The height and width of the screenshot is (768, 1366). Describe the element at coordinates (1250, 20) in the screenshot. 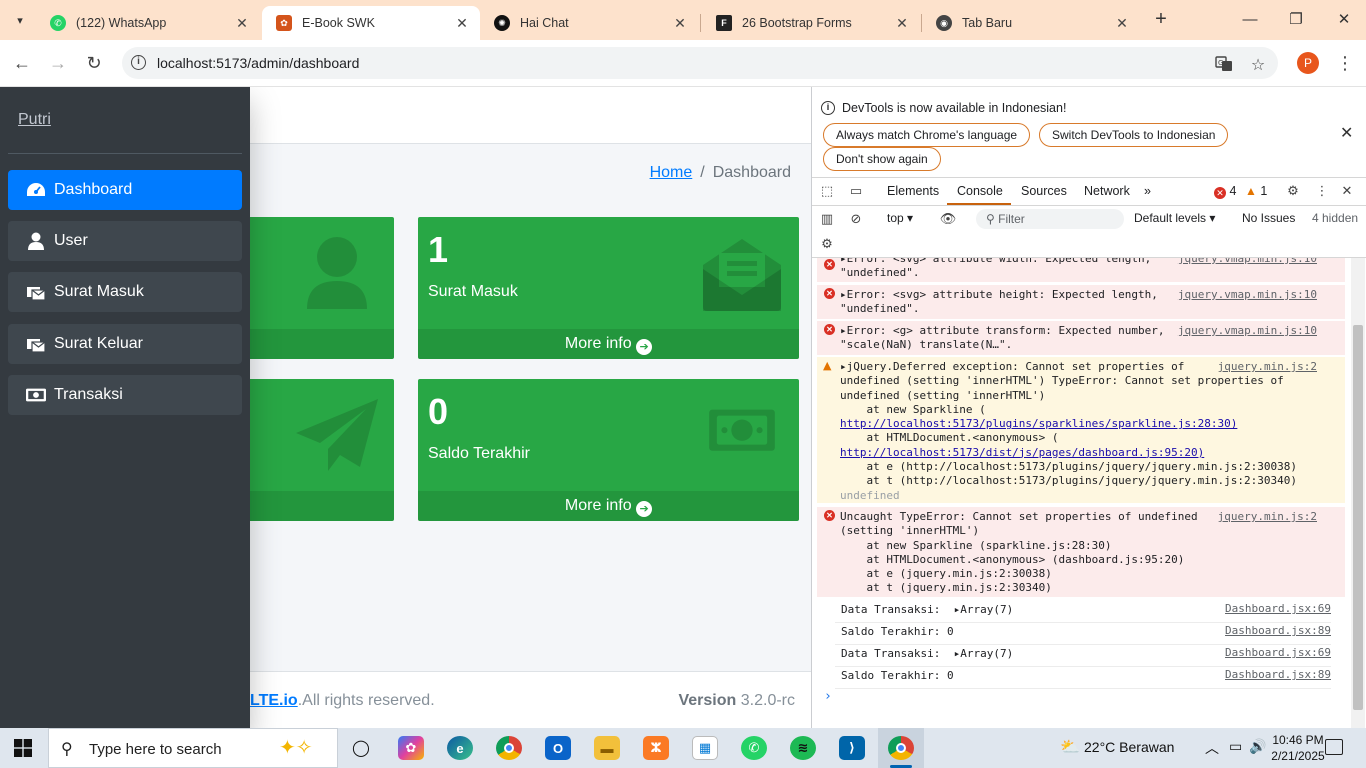

I see `minimize-icon: —` at that location.